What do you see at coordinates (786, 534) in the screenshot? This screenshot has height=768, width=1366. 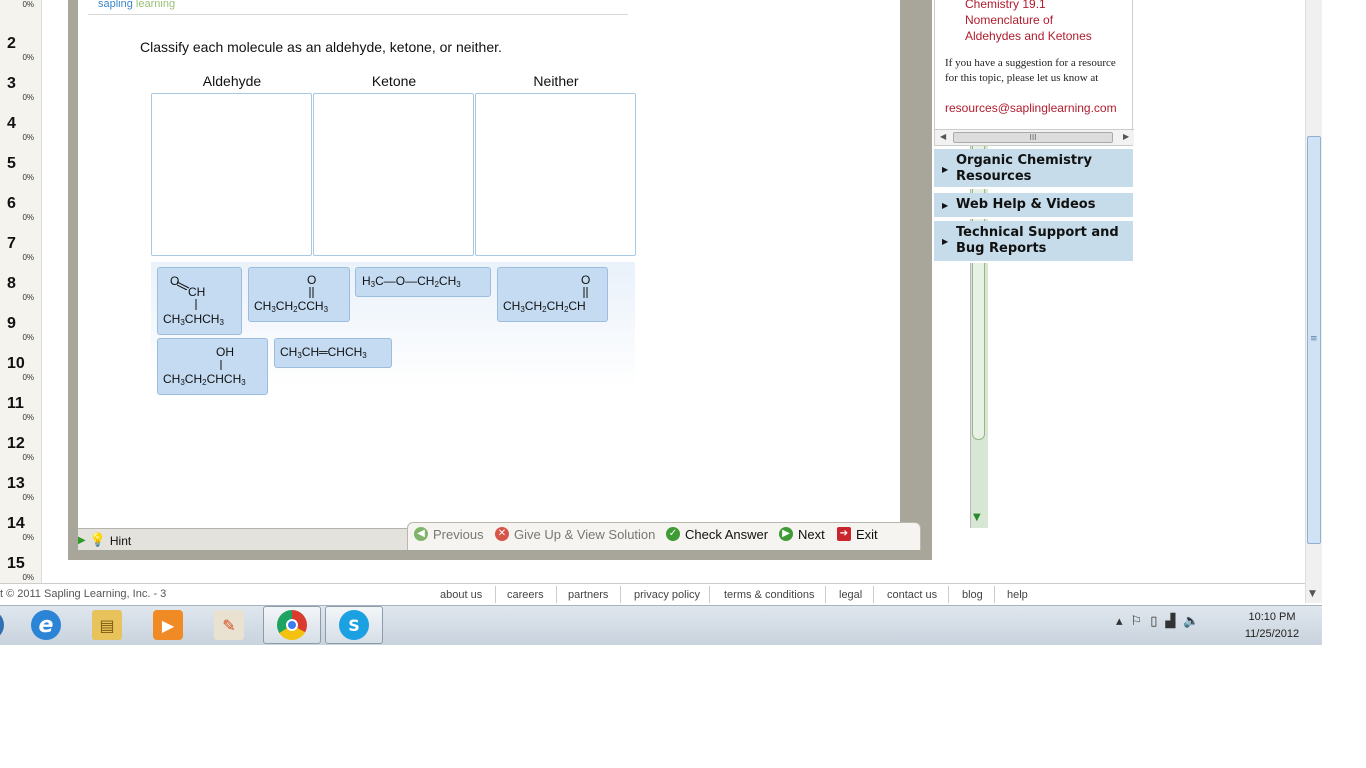 I see `next-arrow-icon: ▶` at bounding box center [786, 534].